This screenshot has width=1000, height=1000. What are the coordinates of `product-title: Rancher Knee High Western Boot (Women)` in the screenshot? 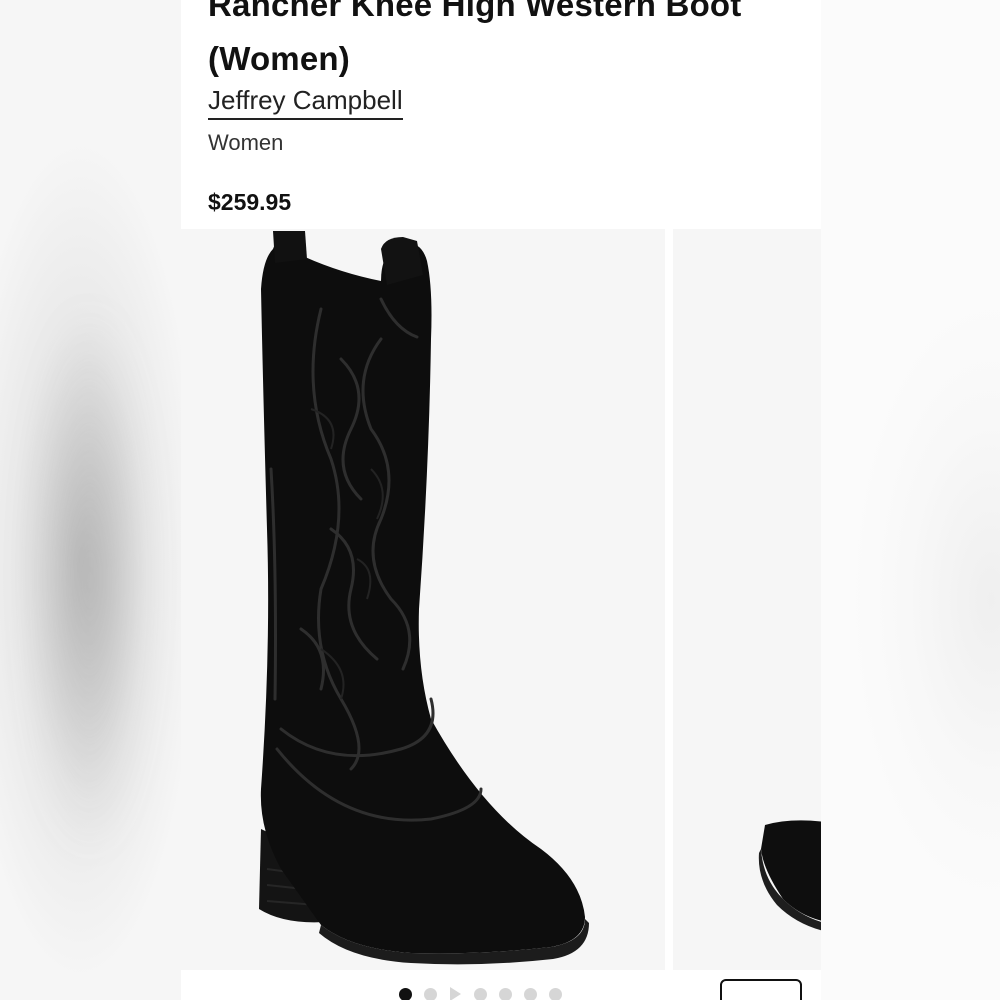 It's located at (508, 43).